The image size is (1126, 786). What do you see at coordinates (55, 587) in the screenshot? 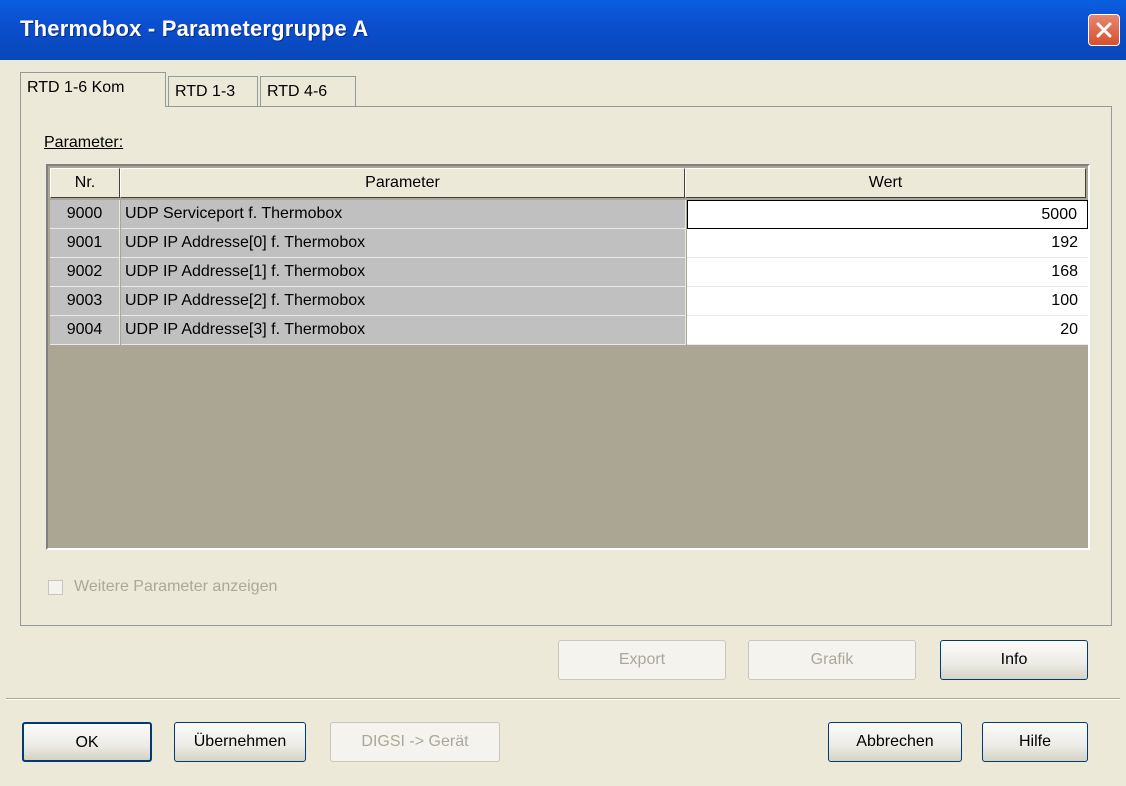
I see `checkbox-icon` at bounding box center [55, 587].